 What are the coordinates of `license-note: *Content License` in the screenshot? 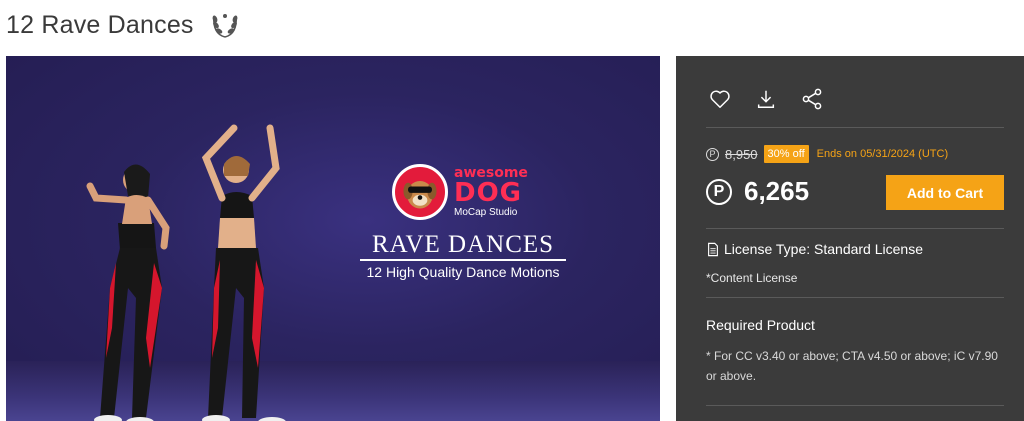 It's located at (752, 278).